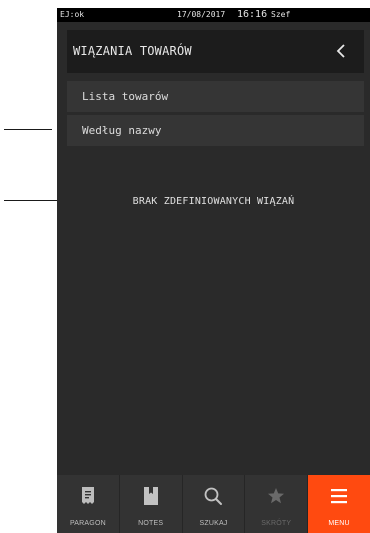  Describe the element at coordinates (215, 130) in the screenshot. I see `menu-item-wedlug-nazwy: Według nazwy` at that location.